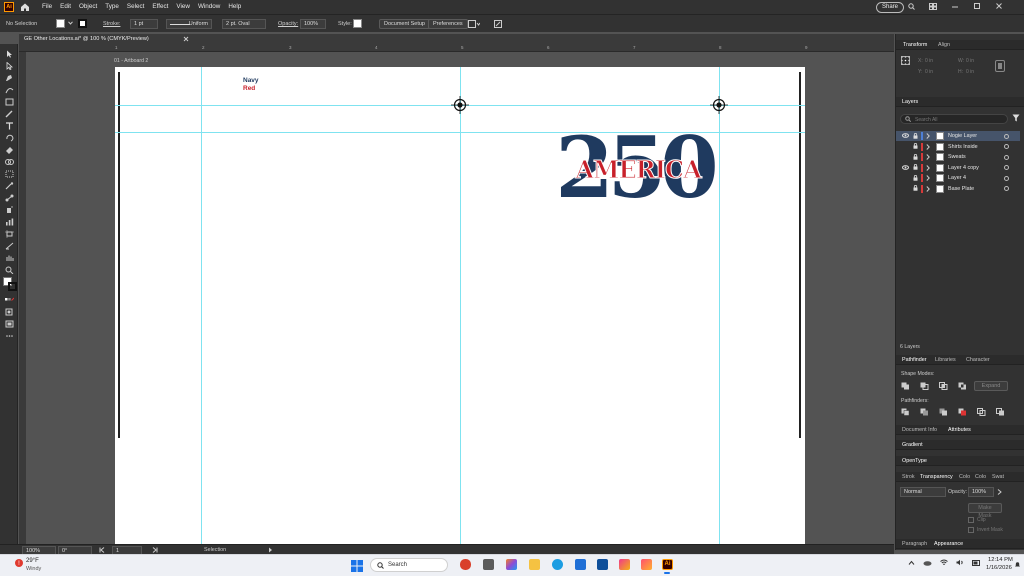  Describe the element at coordinates (964, 477) in the screenshot. I see `tab-color: Colo` at that location.